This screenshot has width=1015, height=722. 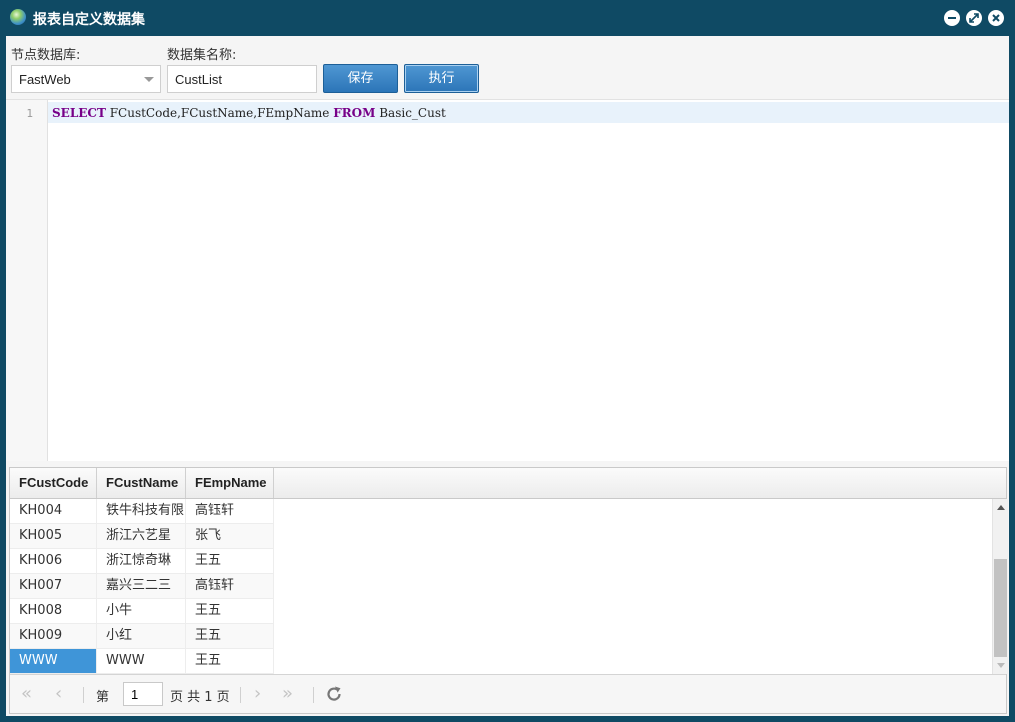 I want to click on table-cell: KH009, so click(x=53, y=636).